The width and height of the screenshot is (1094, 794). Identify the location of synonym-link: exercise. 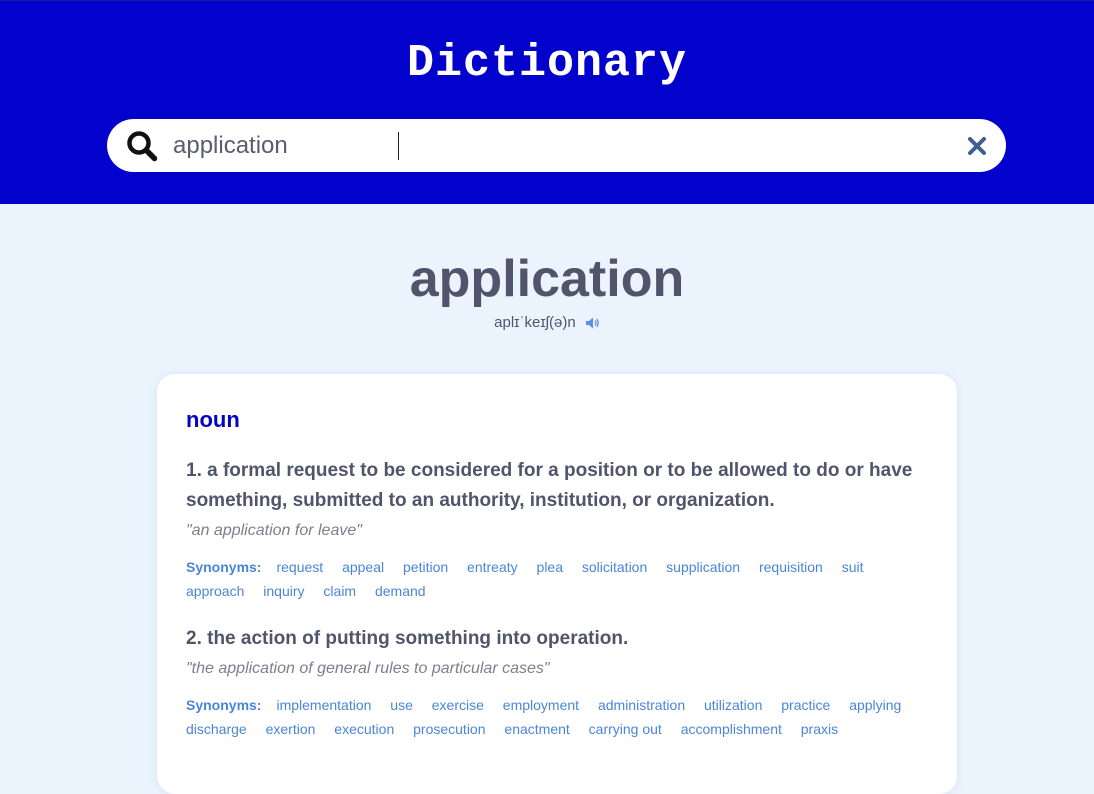
(458, 705).